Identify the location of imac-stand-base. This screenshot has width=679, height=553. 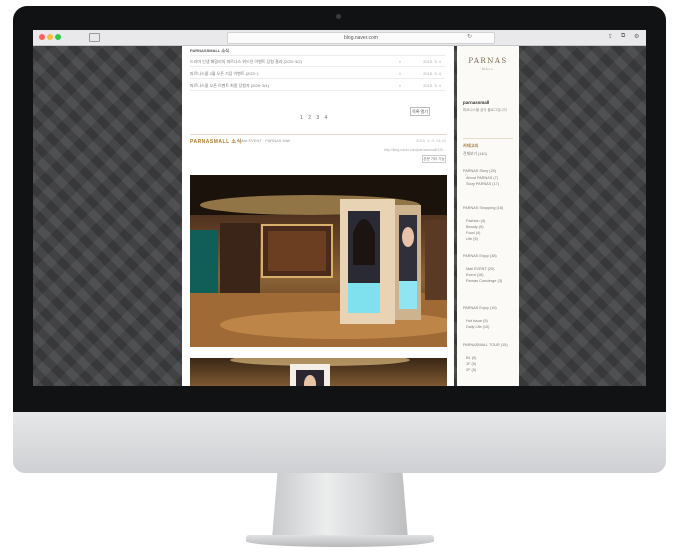
(340, 541).